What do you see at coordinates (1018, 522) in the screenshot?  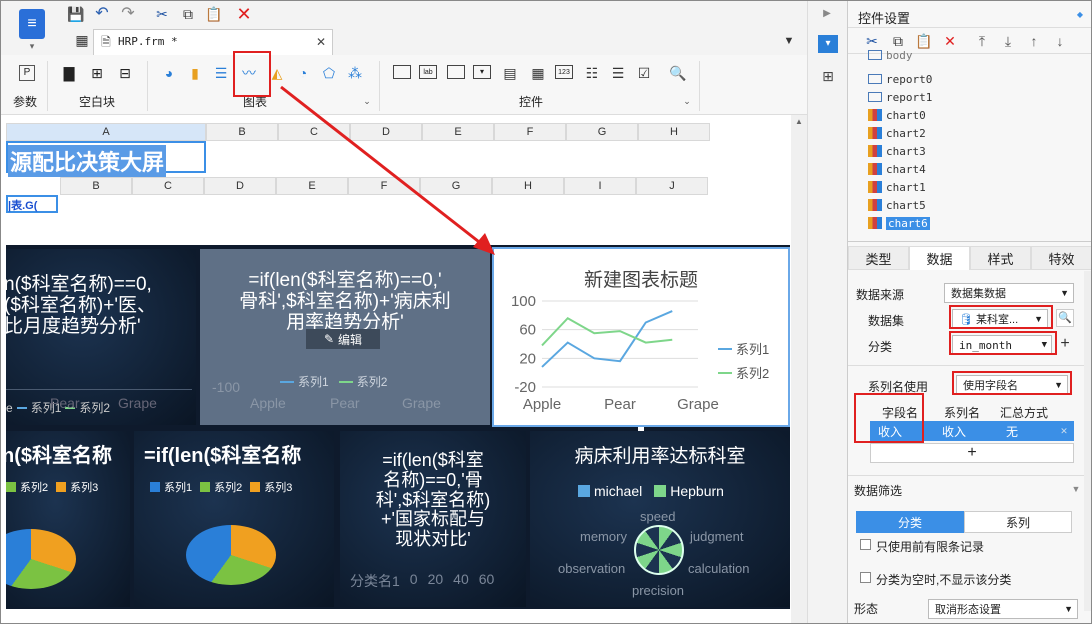 I see `filter-tab-series: 系列` at bounding box center [1018, 522].